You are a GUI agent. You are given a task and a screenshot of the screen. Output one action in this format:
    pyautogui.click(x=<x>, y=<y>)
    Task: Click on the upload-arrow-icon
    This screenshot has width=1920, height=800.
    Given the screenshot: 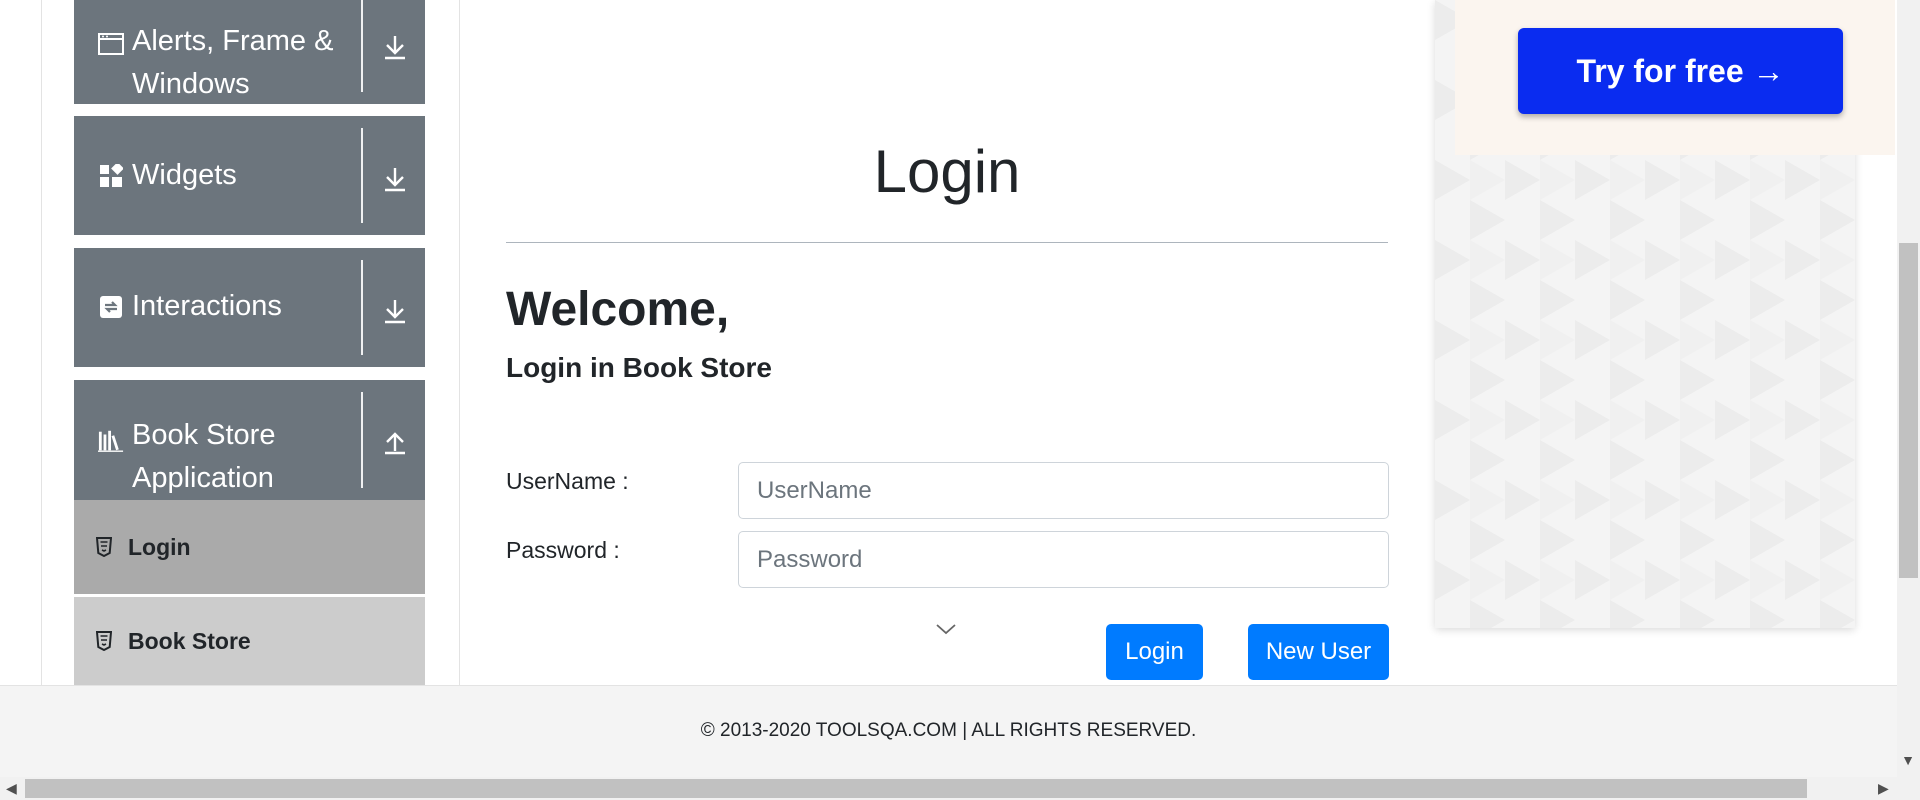 What is the action you would take?
    pyautogui.click(x=395, y=442)
    